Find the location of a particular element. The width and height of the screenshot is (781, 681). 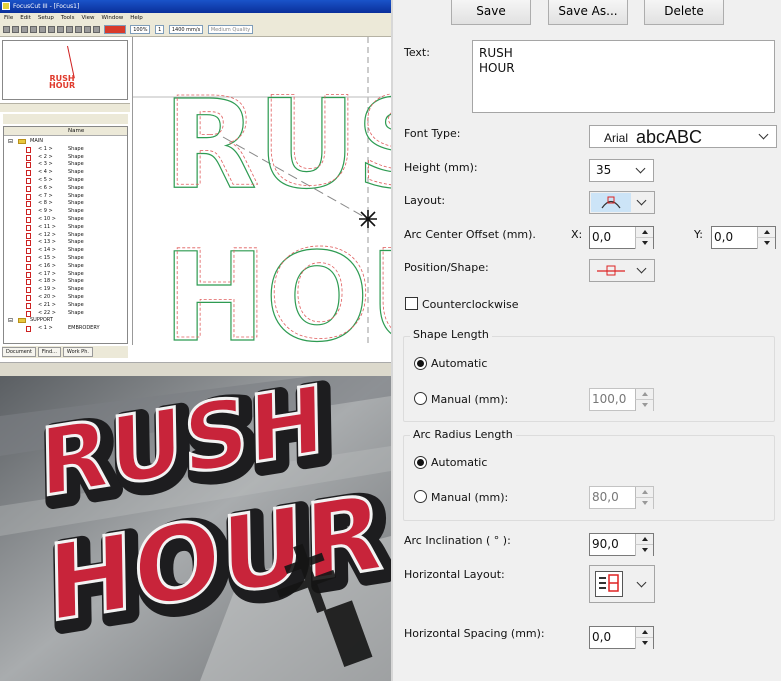

text-input: RUSH HOUR is located at coordinates (623, 76).